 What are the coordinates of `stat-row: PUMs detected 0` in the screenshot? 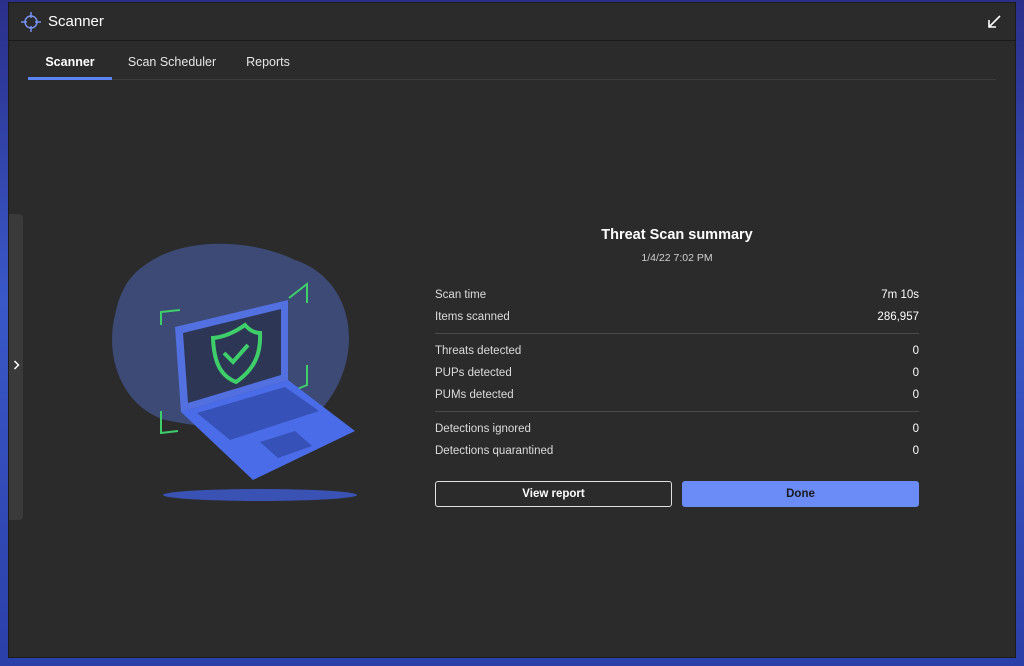 It's located at (677, 395).